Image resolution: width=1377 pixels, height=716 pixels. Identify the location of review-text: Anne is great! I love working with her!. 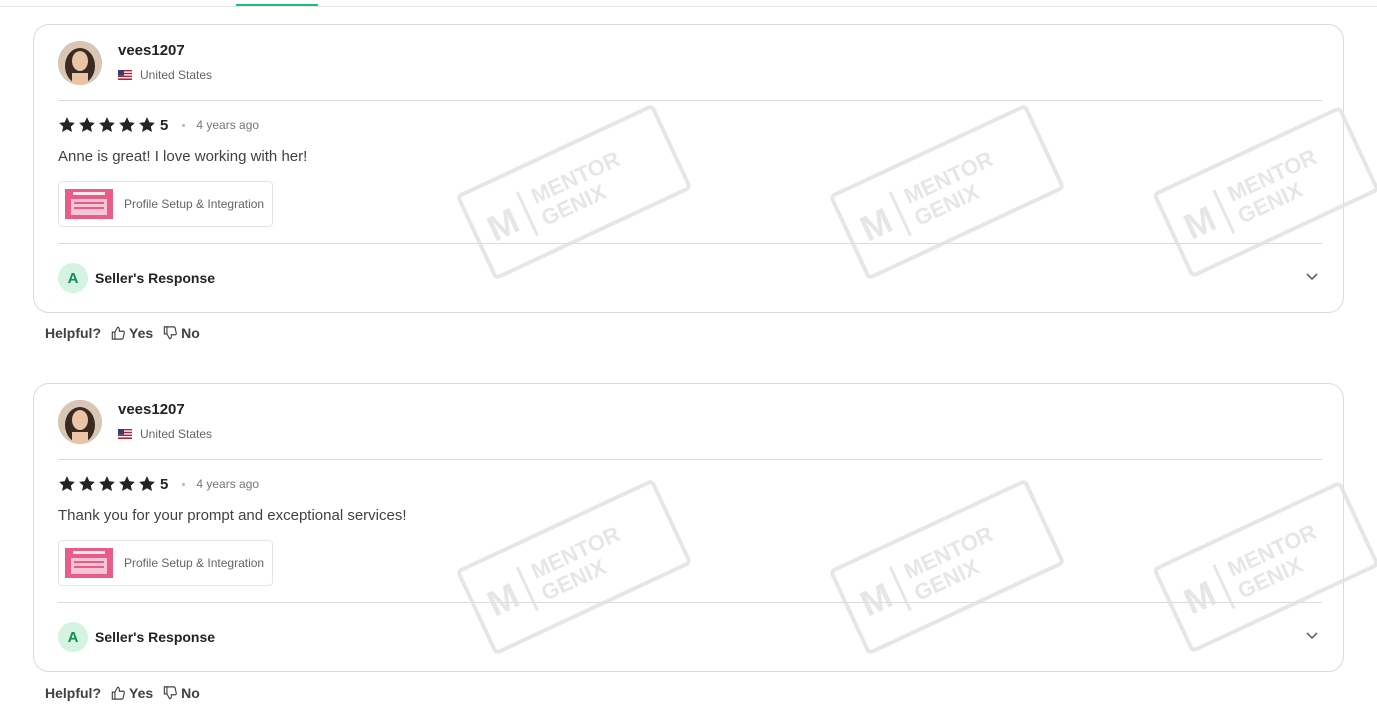
(183, 156).